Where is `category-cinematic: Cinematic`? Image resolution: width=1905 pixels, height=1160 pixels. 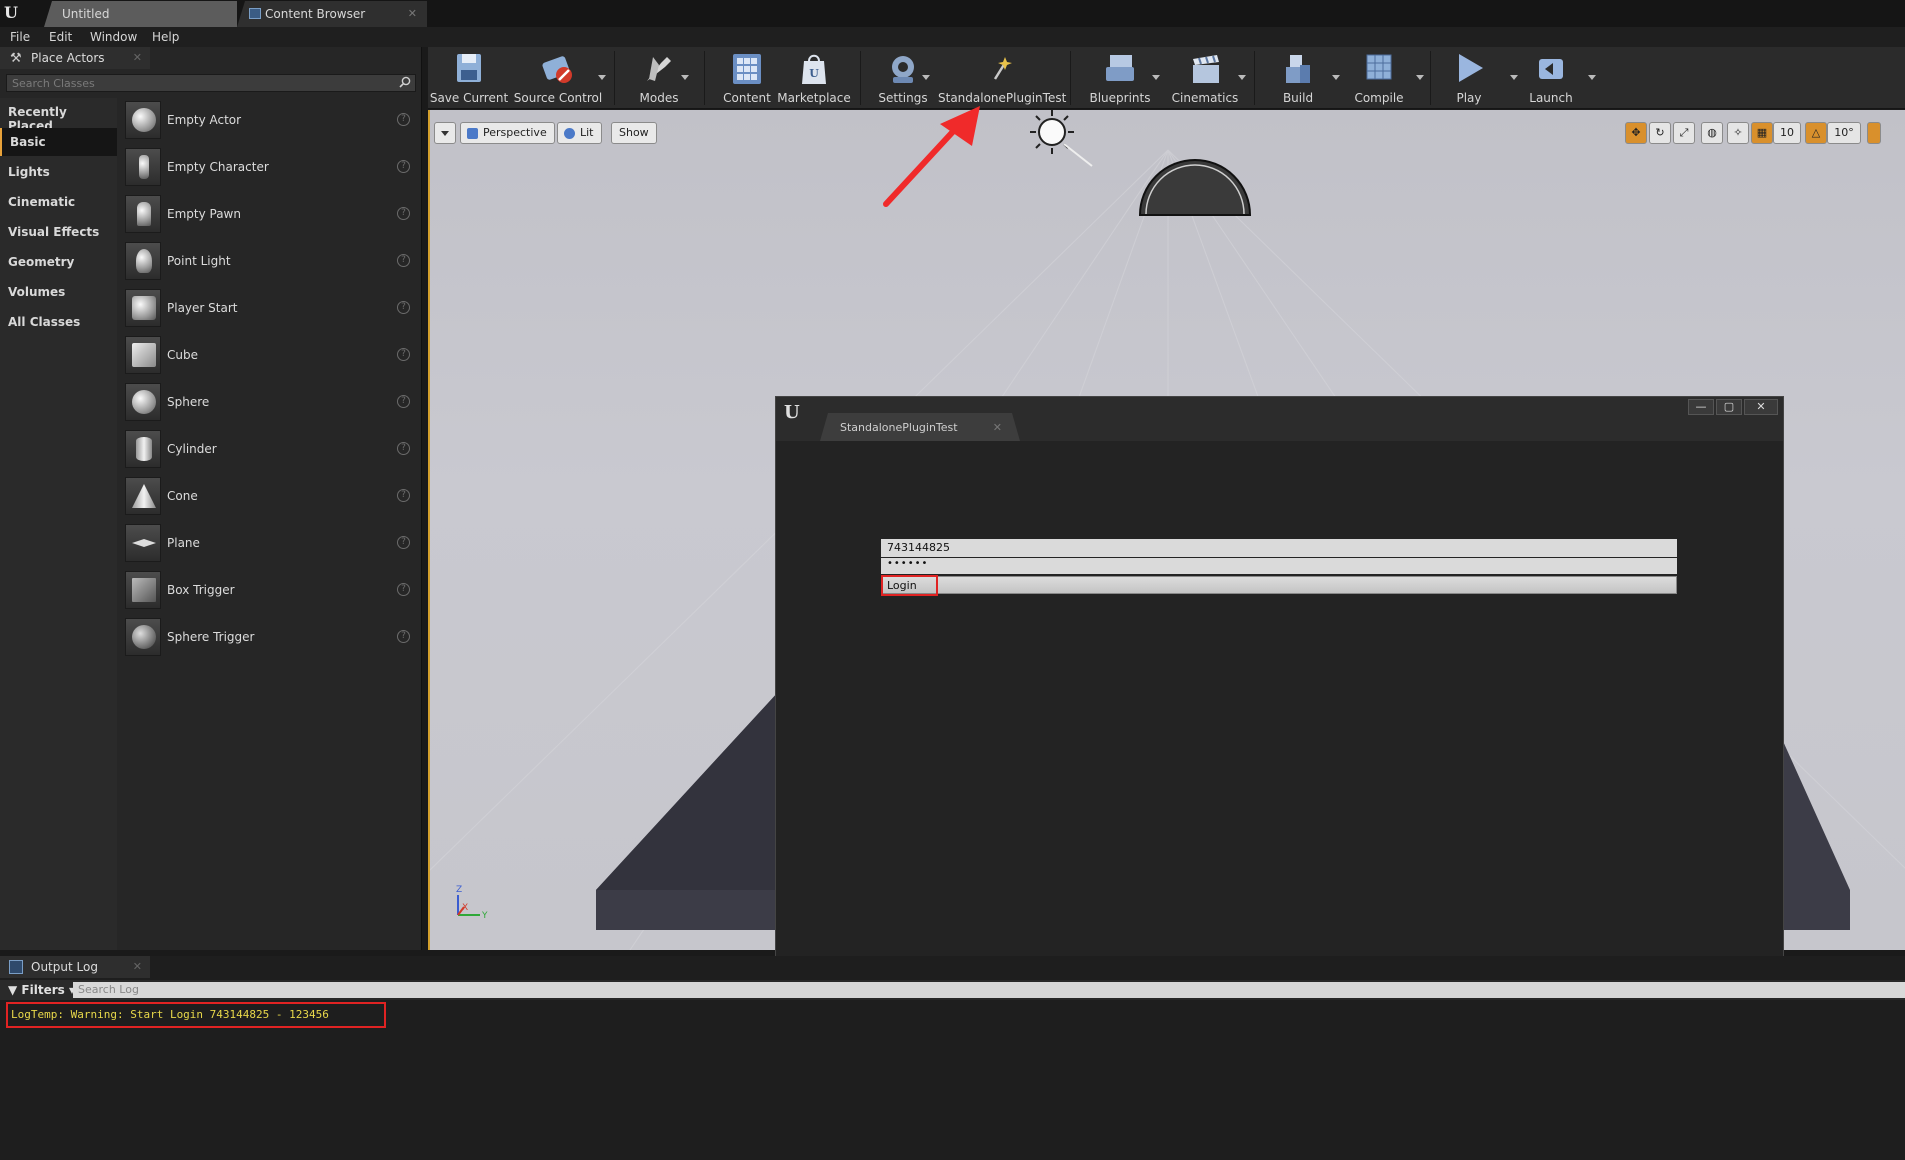
category-cinematic: Cinematic is located at coordinates (58, 202).